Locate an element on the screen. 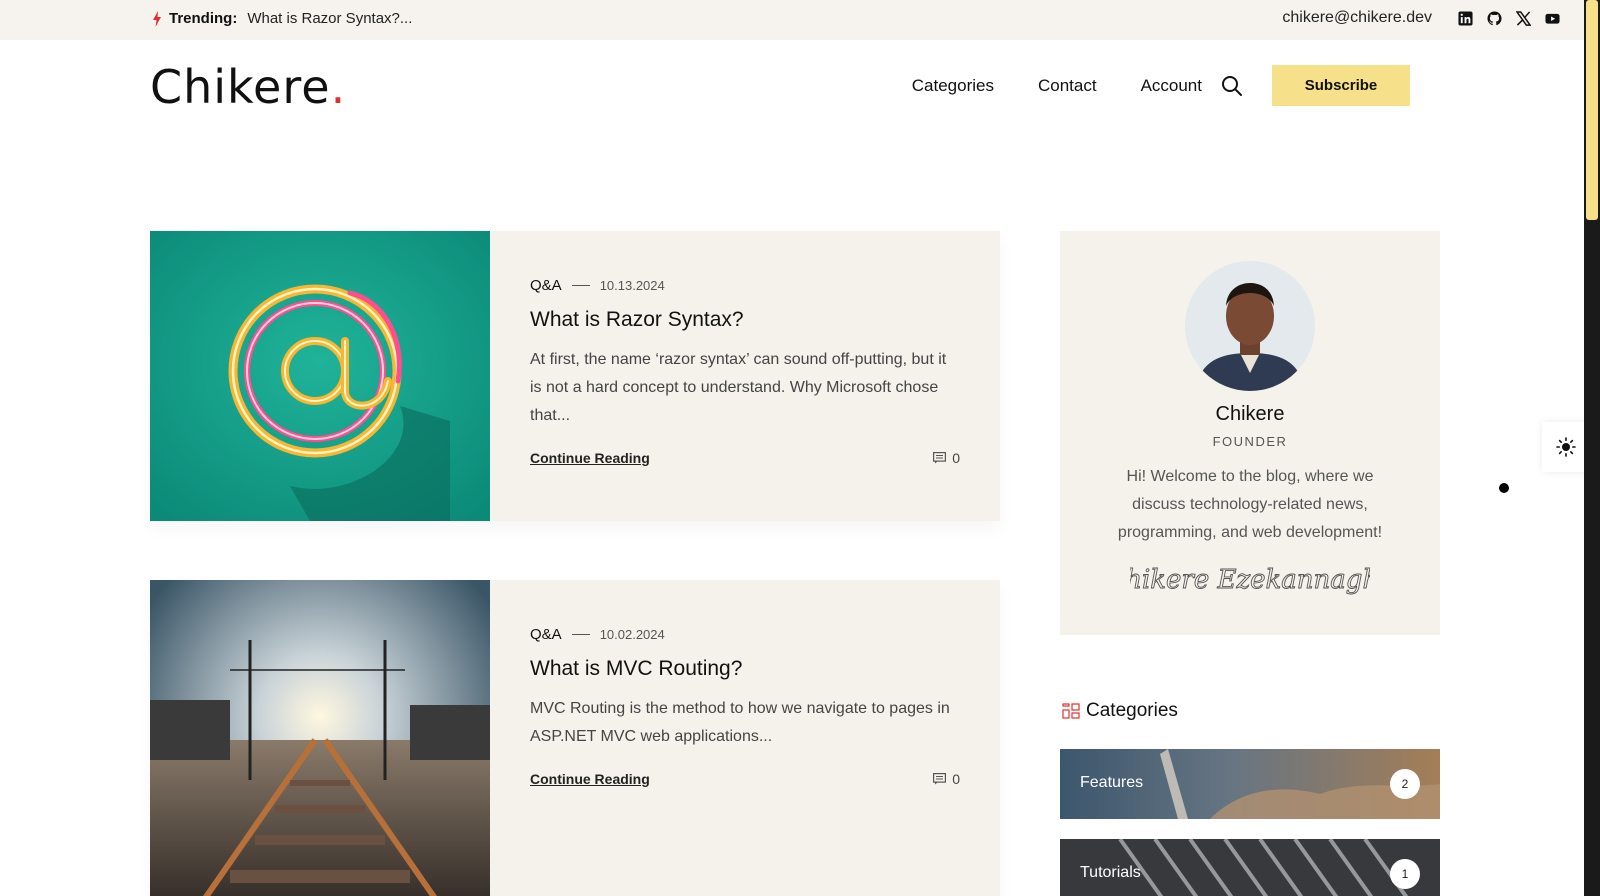  post-thumbnail-railway-tracks is located at coordinates (320, 738).